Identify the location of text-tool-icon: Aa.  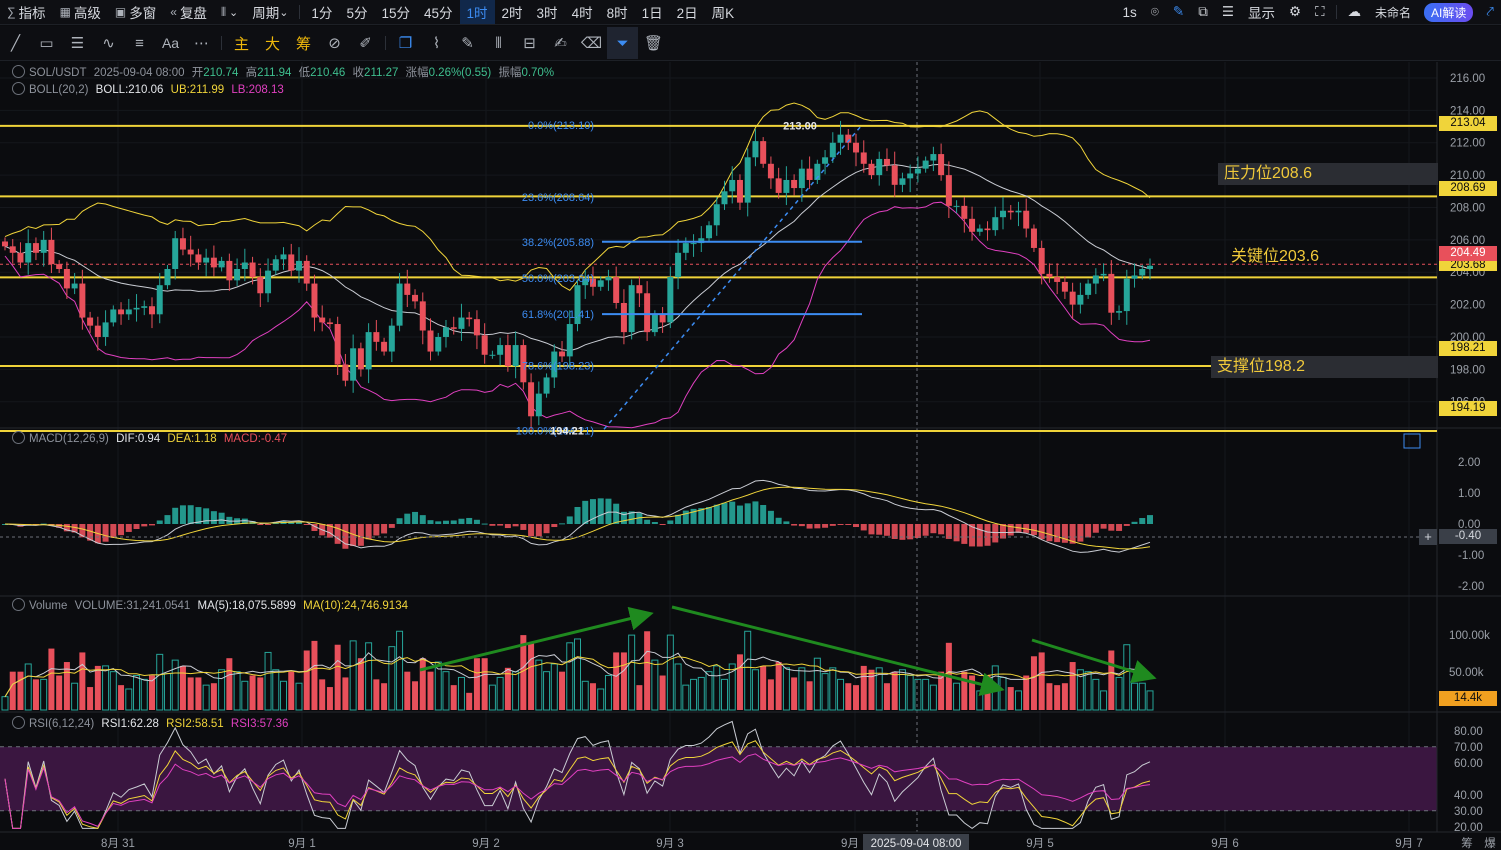
(170, 43).